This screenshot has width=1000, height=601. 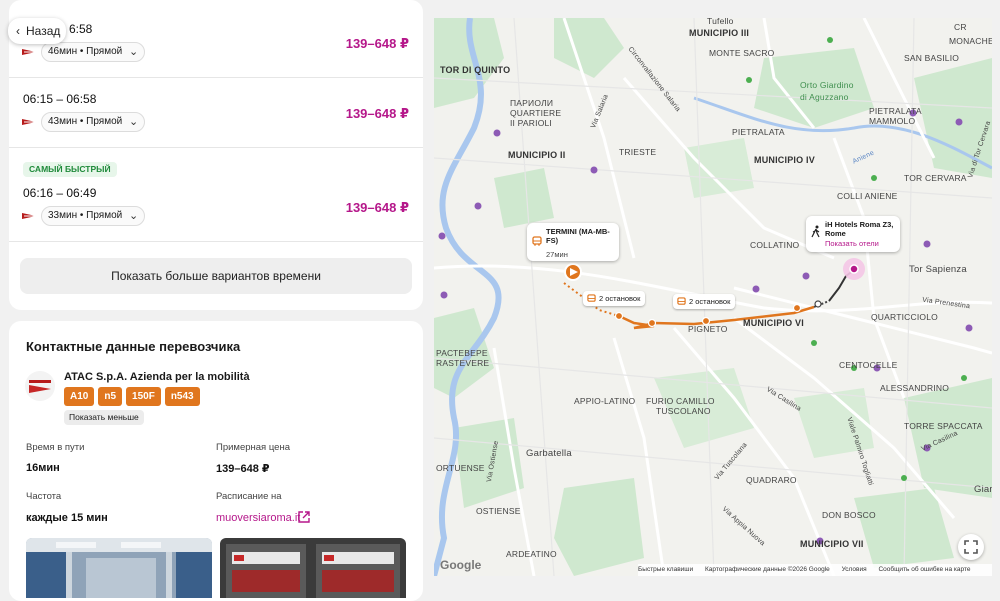 What do you see at coordinates (79, 396) in the screenshot?
I see `route-chip: A10` at bounding box center [79, 396].